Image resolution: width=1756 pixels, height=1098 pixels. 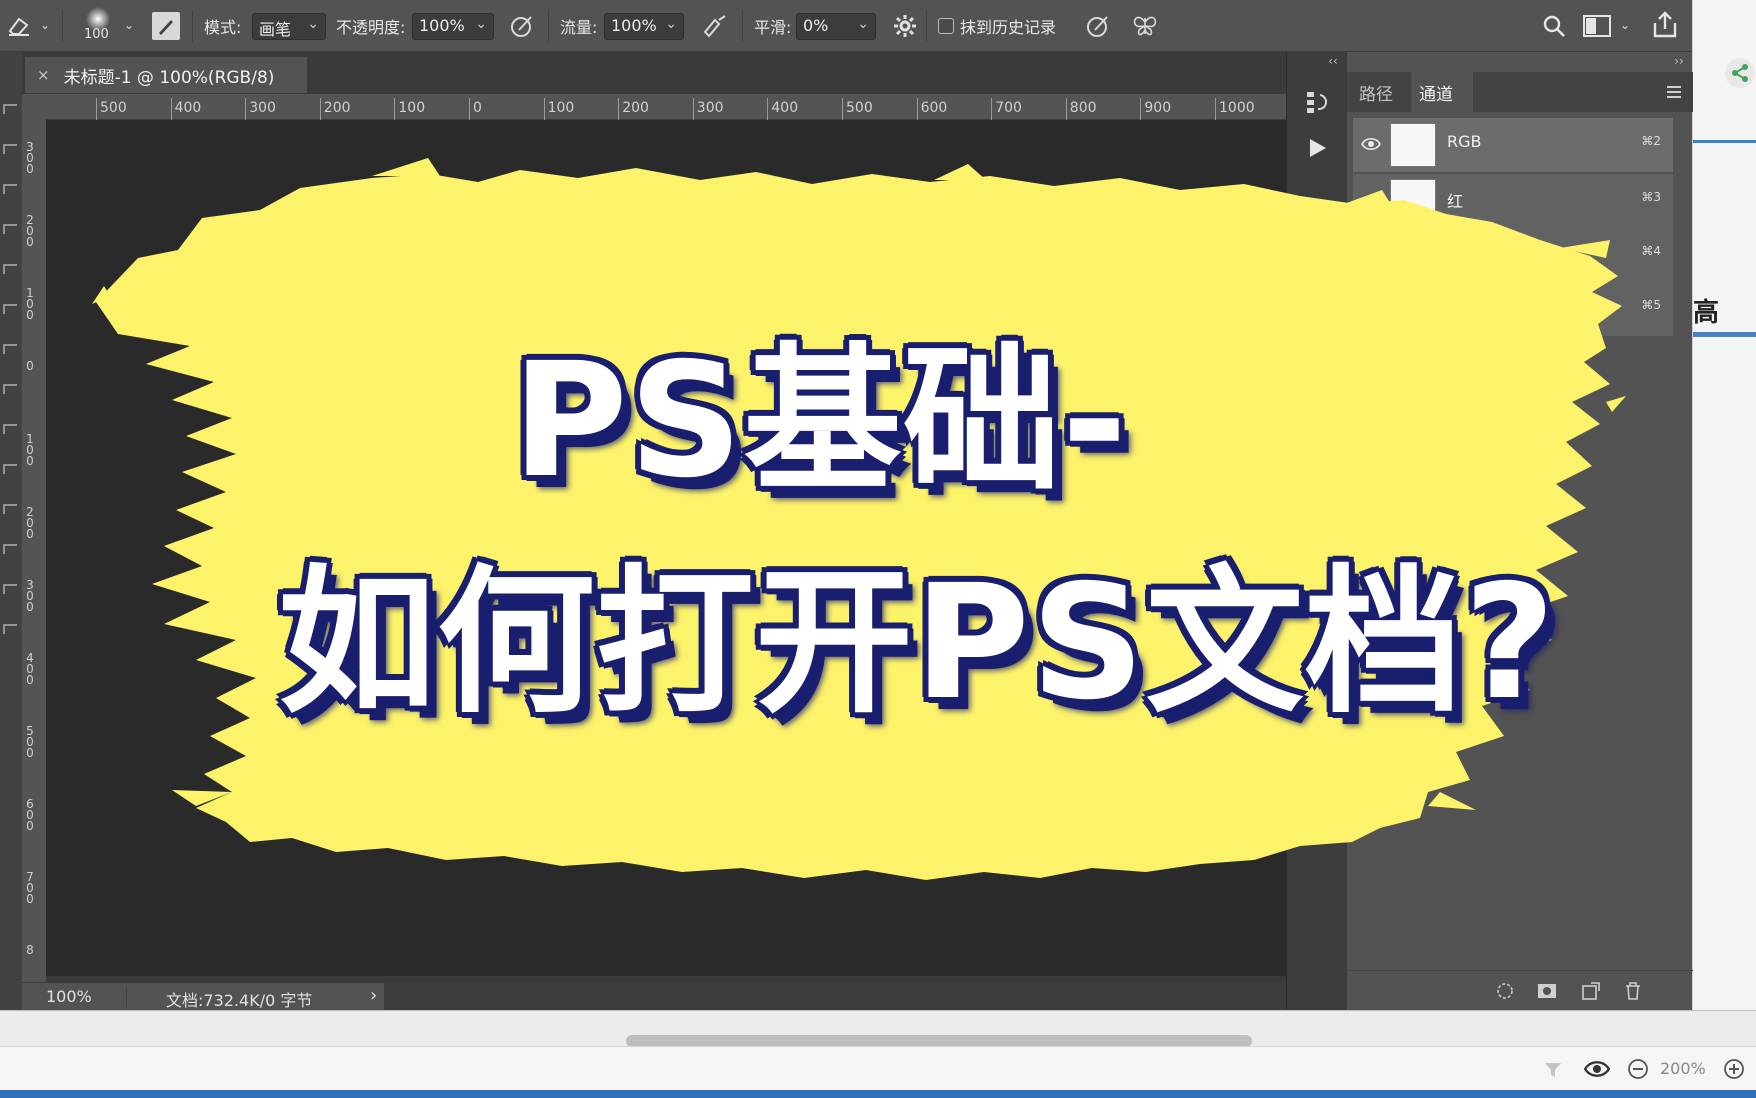 I want to click on horizontal-scrollbar, so click(x=878, y=1028).